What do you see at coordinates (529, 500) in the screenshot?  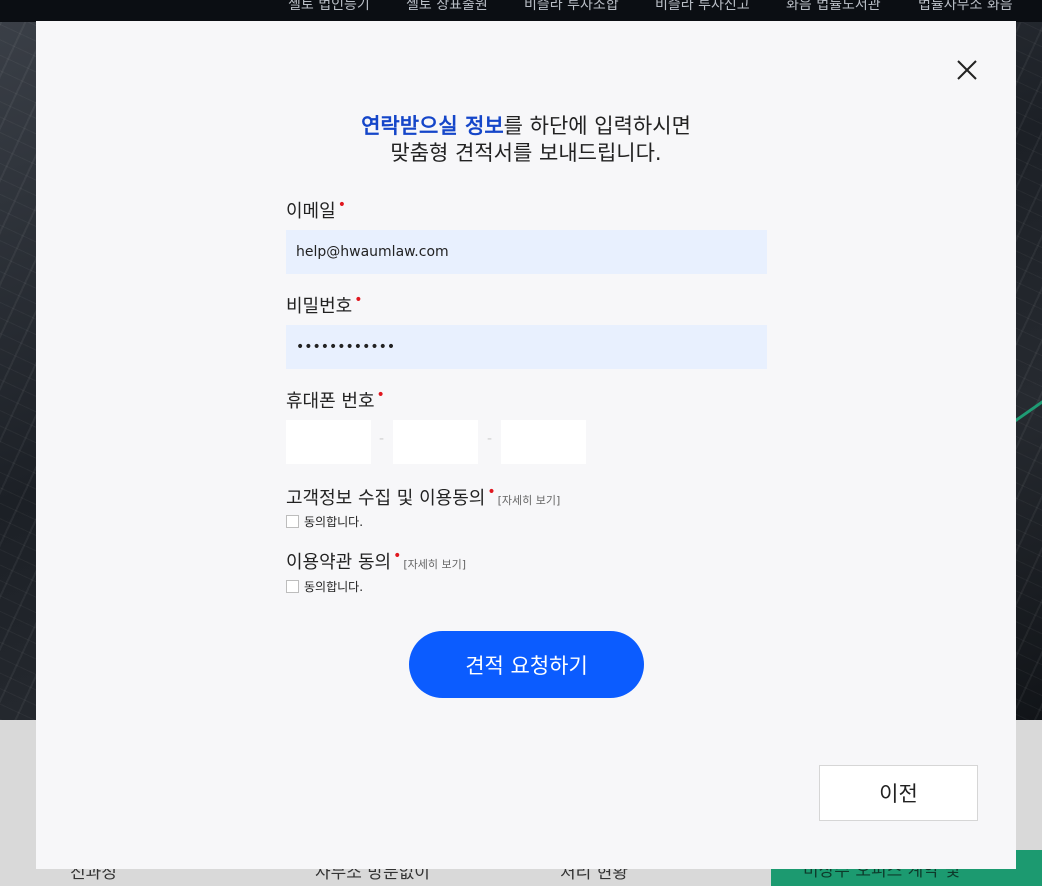 I see `privacy-detail-link: [자세히 보기]` at bounding box center [529, 500].